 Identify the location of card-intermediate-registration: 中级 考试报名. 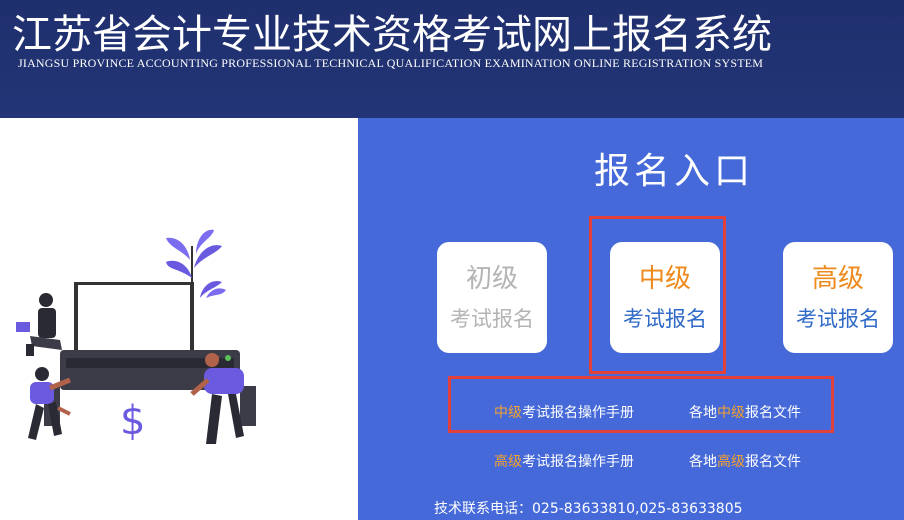
(665, 297).